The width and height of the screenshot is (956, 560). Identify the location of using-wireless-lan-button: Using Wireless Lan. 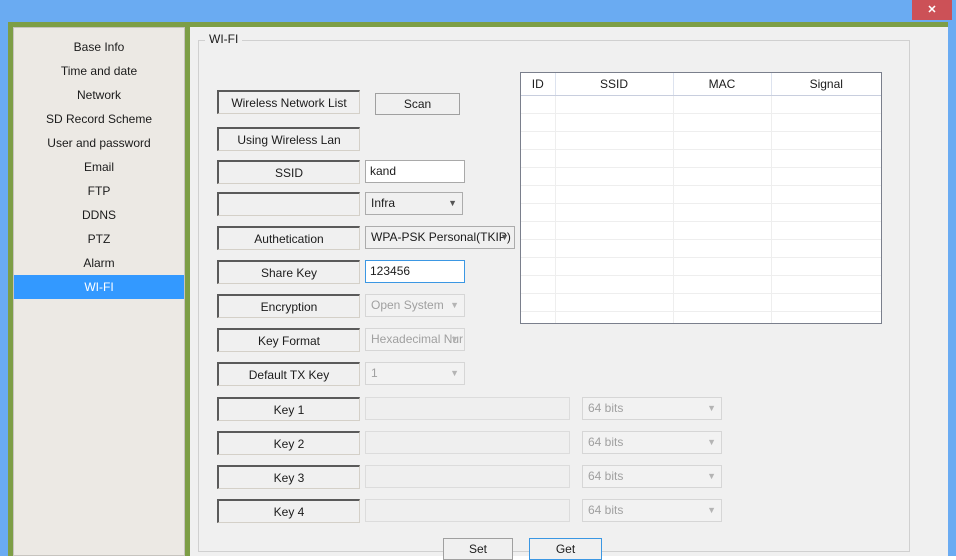
(288, 139).